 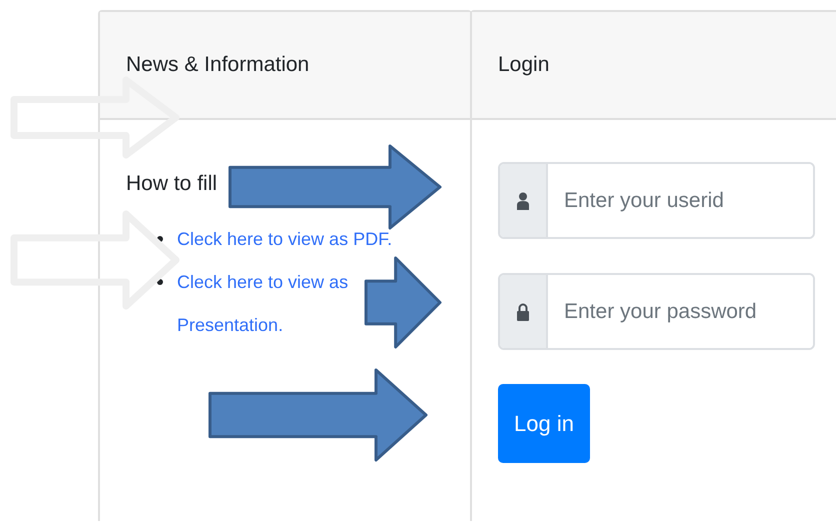 I want to click on card-title: News & Information, so click(x=218, y=65).